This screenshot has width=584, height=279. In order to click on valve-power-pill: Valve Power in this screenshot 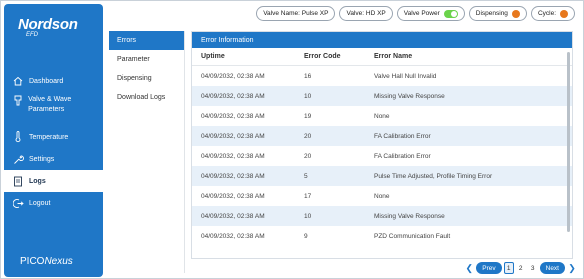, I will do `click(430, 13)`.